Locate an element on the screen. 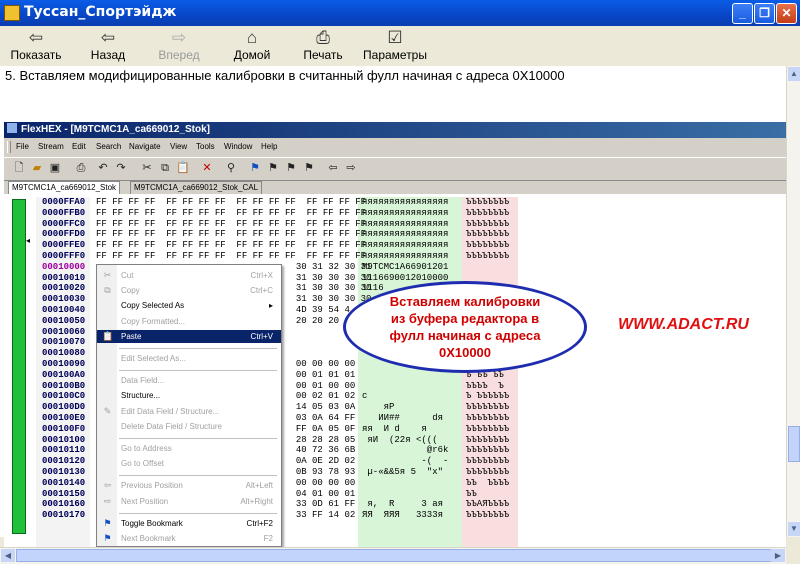 The width and height of the screenshot is (800, 564). menu-item-delete-data-field-structure: Delete Data Field / Structure is located at coordinates (189, 426).